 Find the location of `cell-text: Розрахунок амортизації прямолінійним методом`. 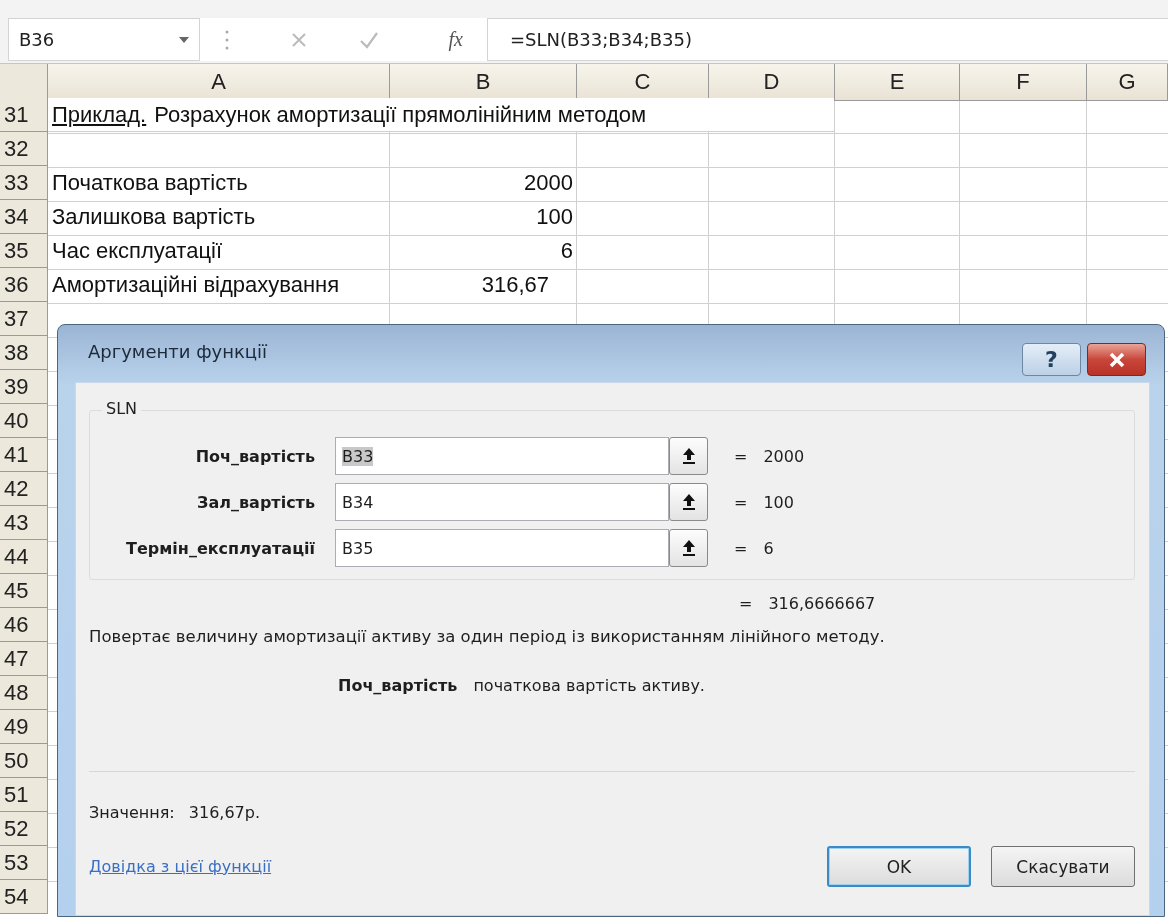

cell-text: Розрахунок амортизації прямолінійним методом is located at coordinates (400, 114).